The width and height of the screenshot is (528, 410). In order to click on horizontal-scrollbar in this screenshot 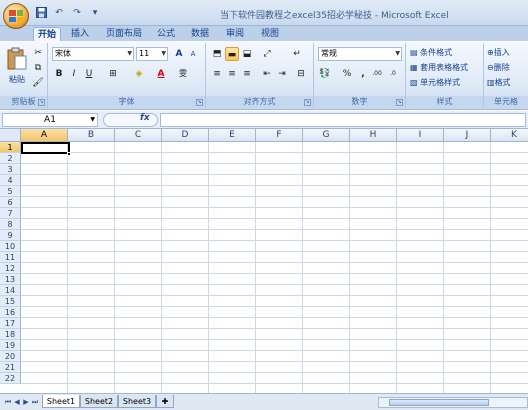, I will do `click(453, 402)`.